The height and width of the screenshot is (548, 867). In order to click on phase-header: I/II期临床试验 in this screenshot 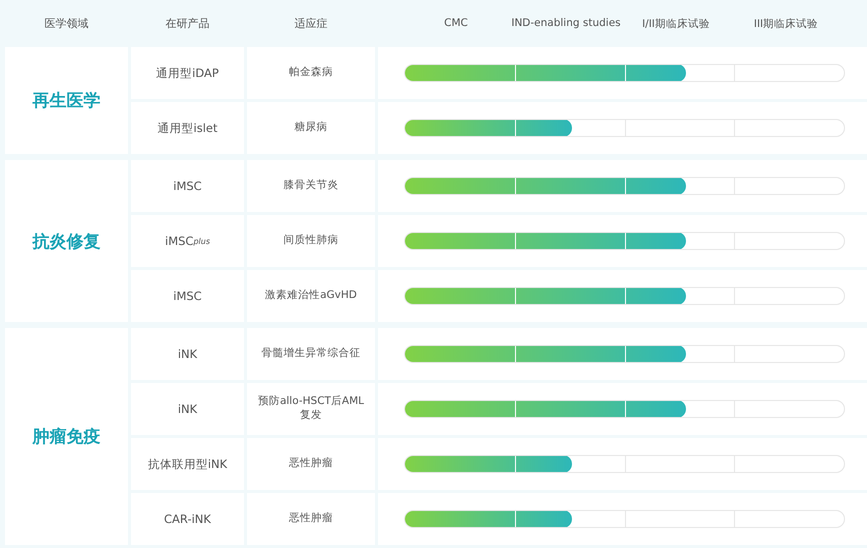, I will do `click(676, 23)`.